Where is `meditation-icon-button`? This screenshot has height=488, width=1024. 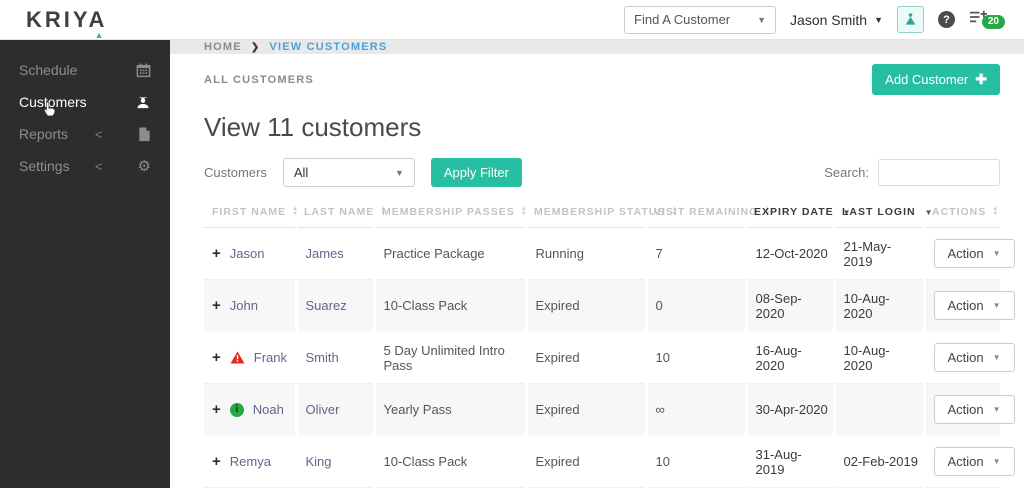
meditation-icon-button is located at coordinates (910, 19).